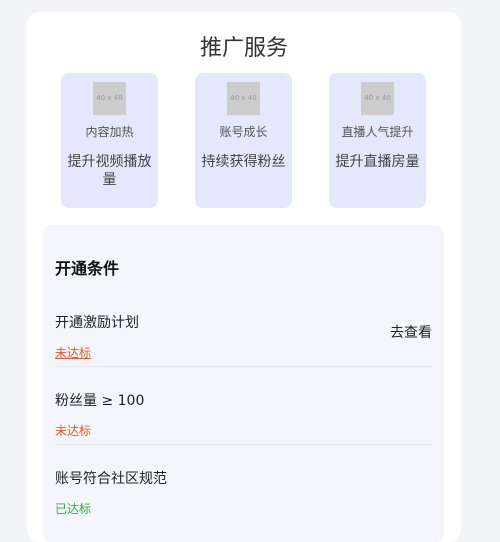 The height and width of the screenshot is (542, 500). Describe the element at coordinates (100, 401) in the screenshot. I see `condition-label: 粉丝量 ≥ 100` at that location.